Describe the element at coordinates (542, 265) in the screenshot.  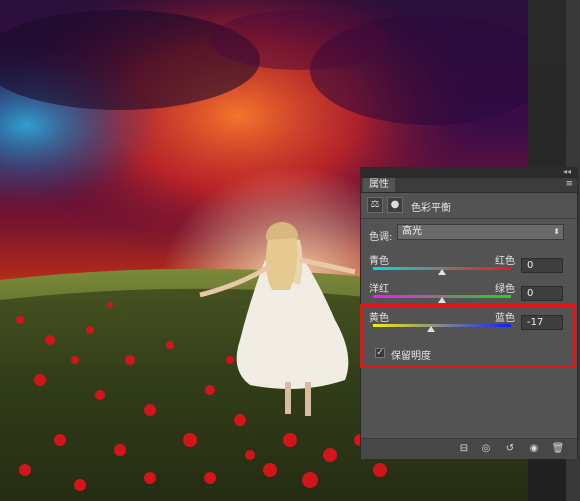
I see `cyan-red-value-field: 0` at that location.